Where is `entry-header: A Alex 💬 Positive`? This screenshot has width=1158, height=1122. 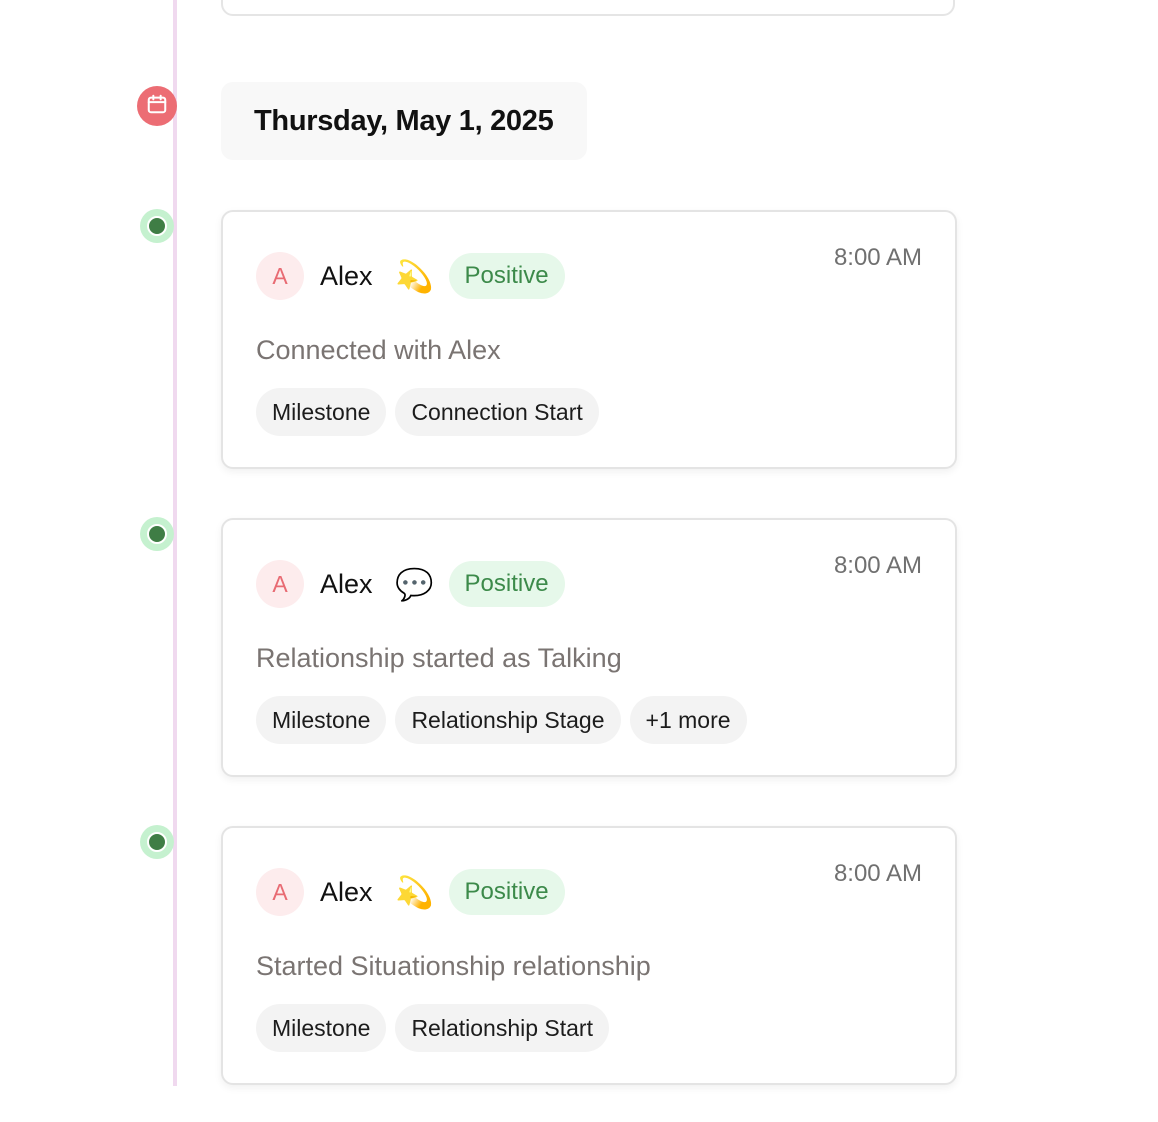 entry-header: A Alex 💬 Positive is located at coordinates (410, 584).